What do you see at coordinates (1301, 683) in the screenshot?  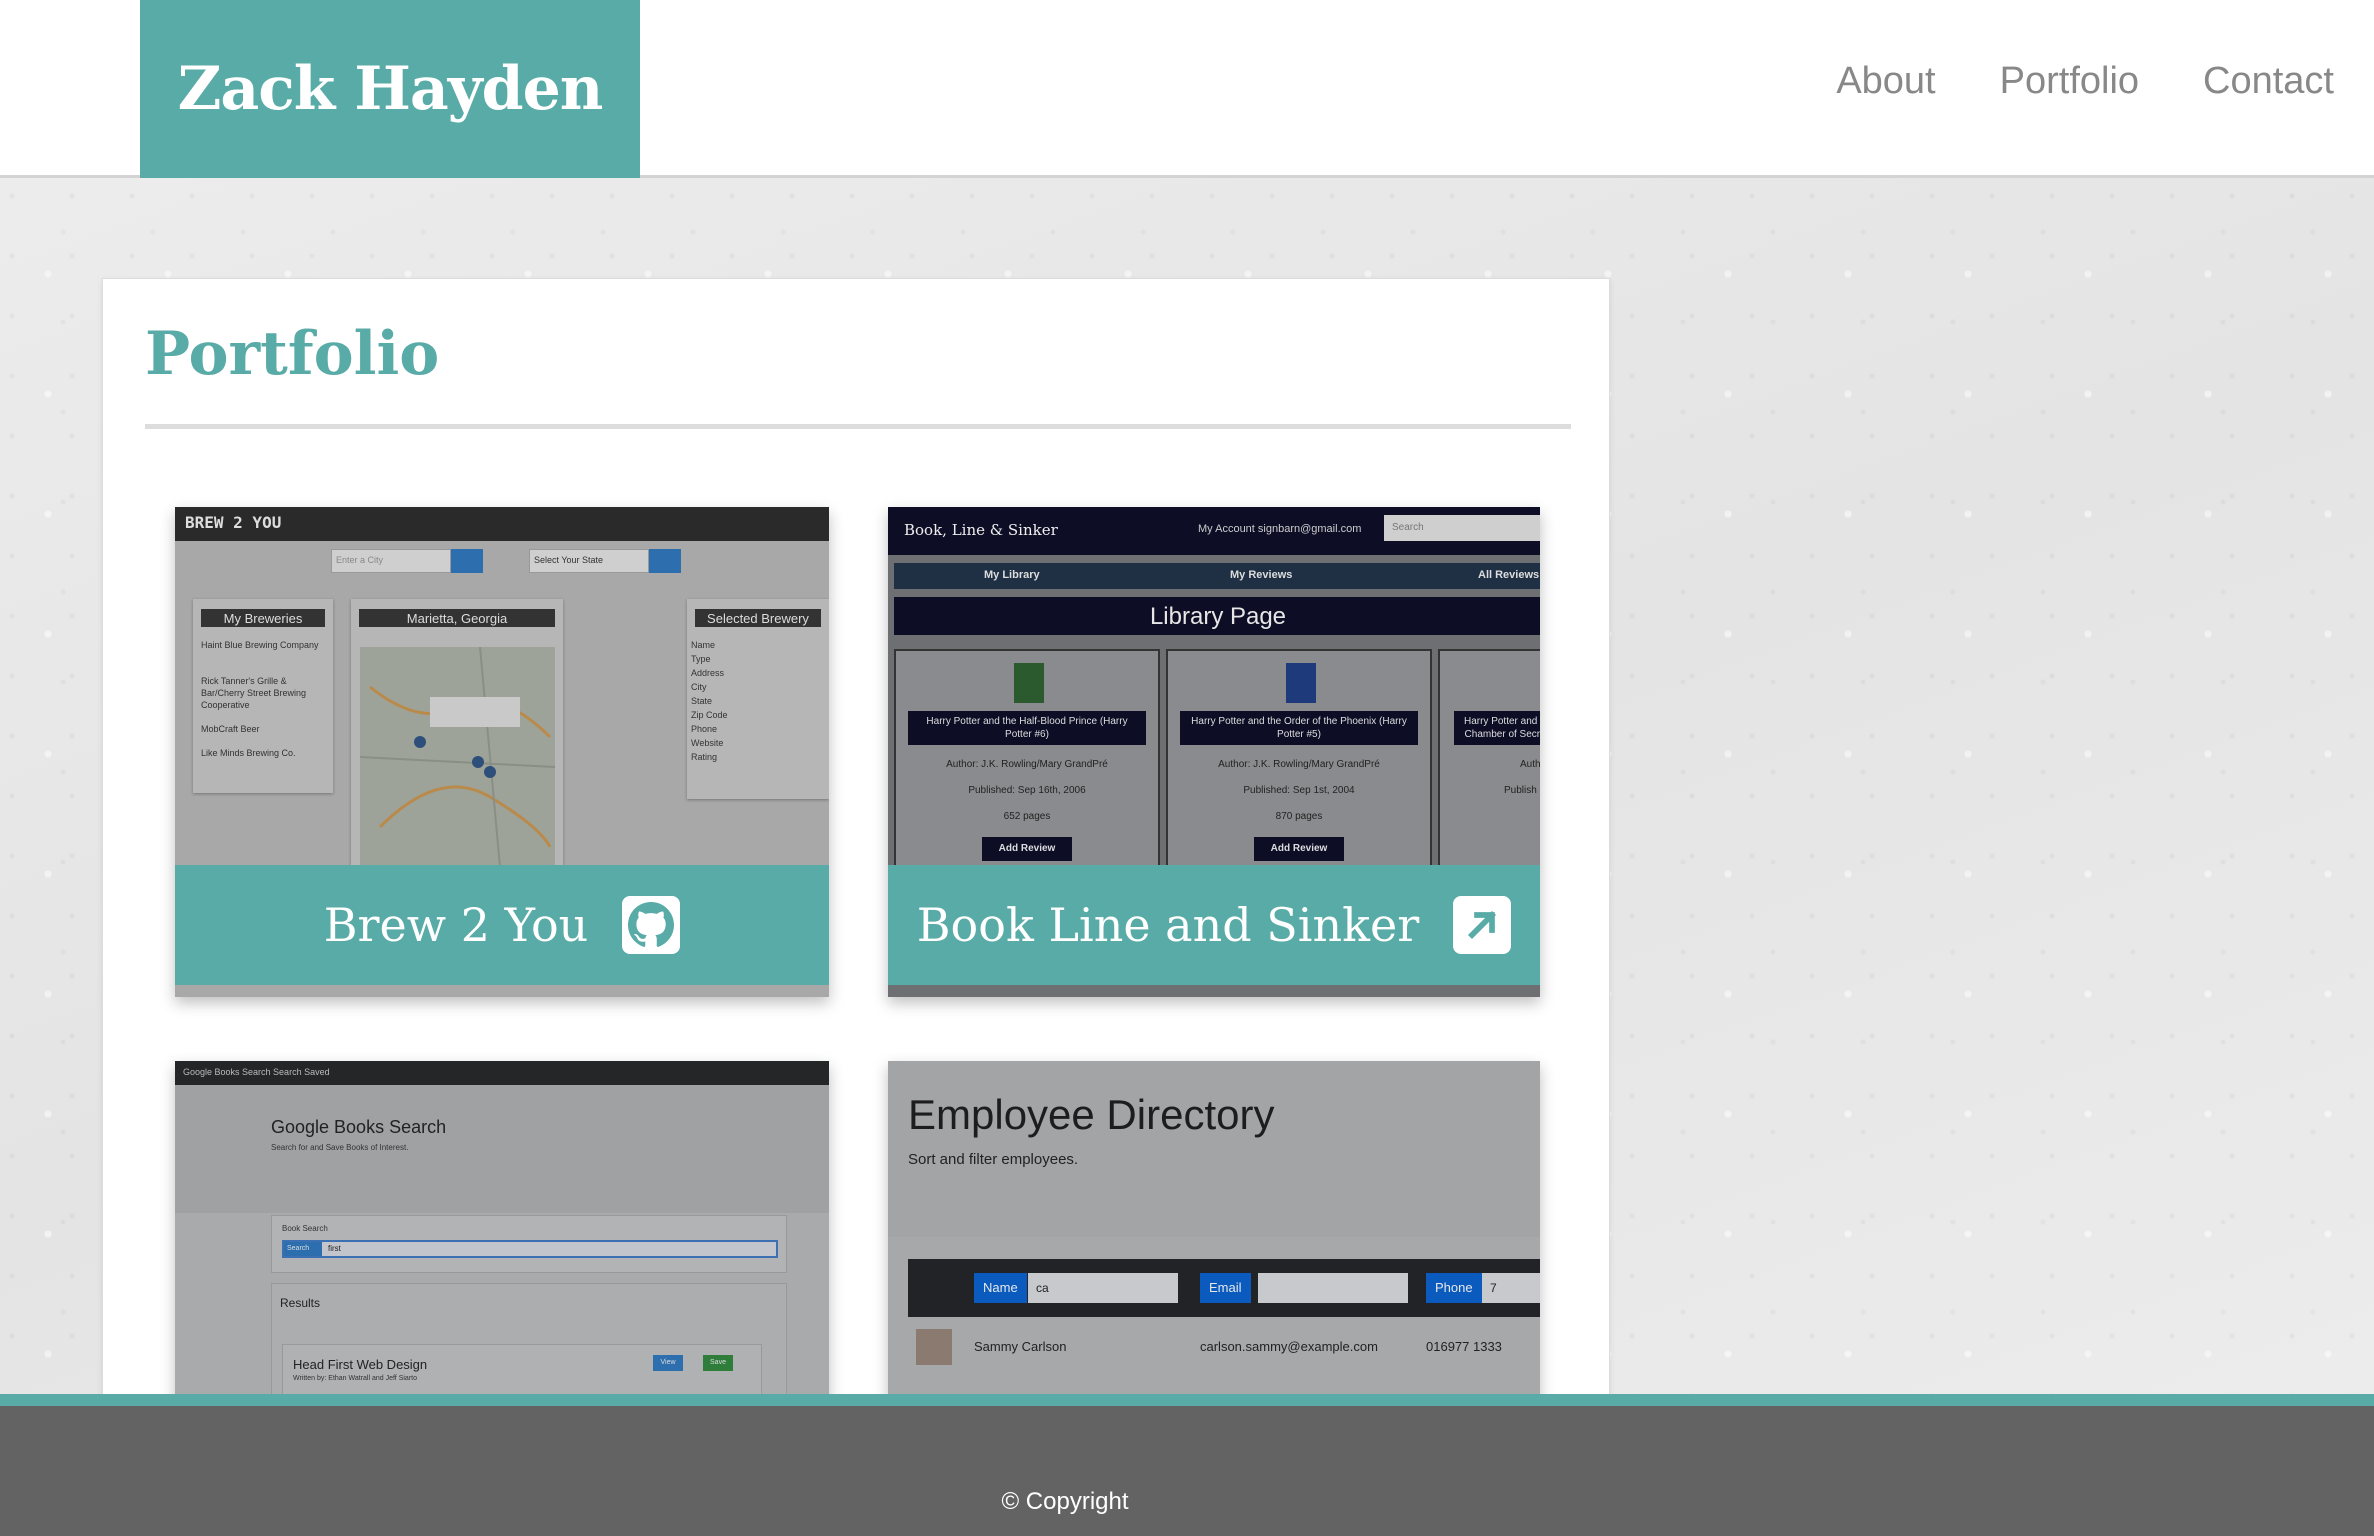 I see `book-cover` at bounding box center [1301, 683].